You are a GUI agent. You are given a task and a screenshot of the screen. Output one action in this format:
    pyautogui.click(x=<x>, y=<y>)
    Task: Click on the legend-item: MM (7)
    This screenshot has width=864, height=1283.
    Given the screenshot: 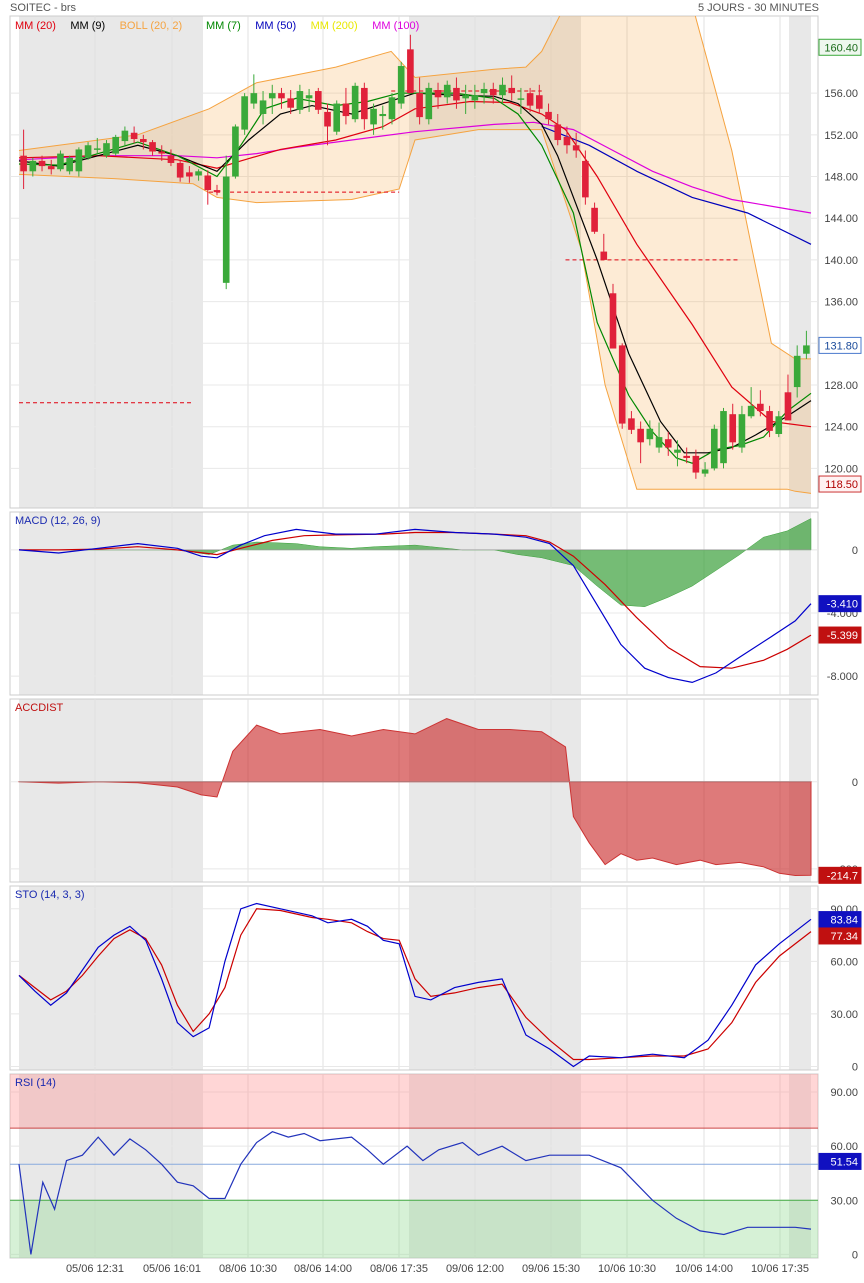 What is the action you would take?
    pyautogui.click(x=223, y=26)
    